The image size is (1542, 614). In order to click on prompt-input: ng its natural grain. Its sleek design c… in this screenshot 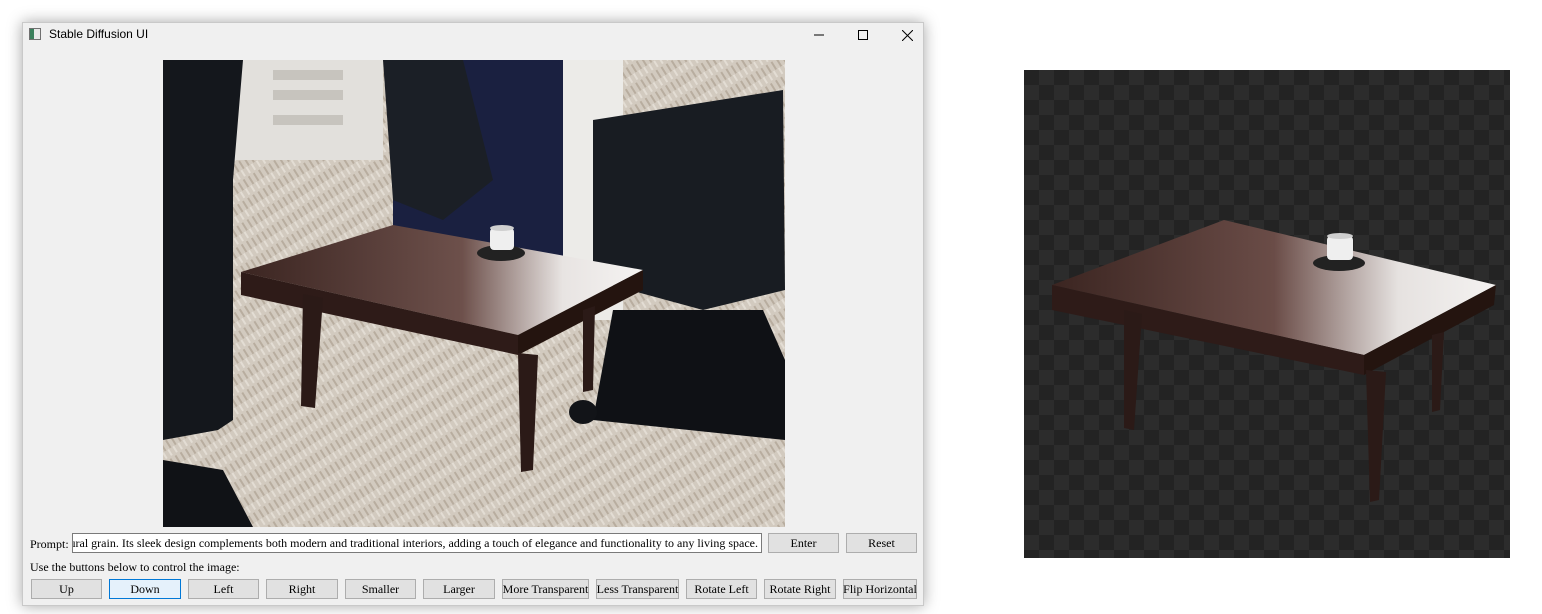, I will do `click(417, 543)`.